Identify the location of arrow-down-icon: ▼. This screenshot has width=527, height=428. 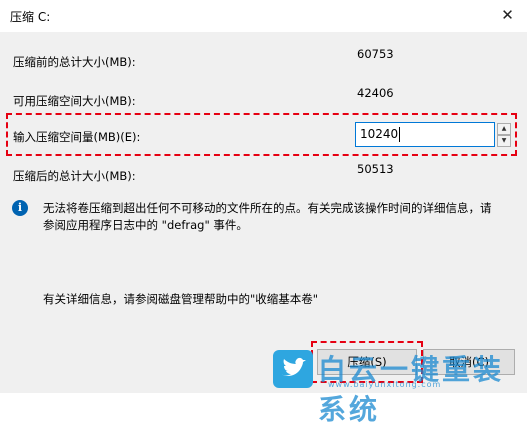
(504, 140).